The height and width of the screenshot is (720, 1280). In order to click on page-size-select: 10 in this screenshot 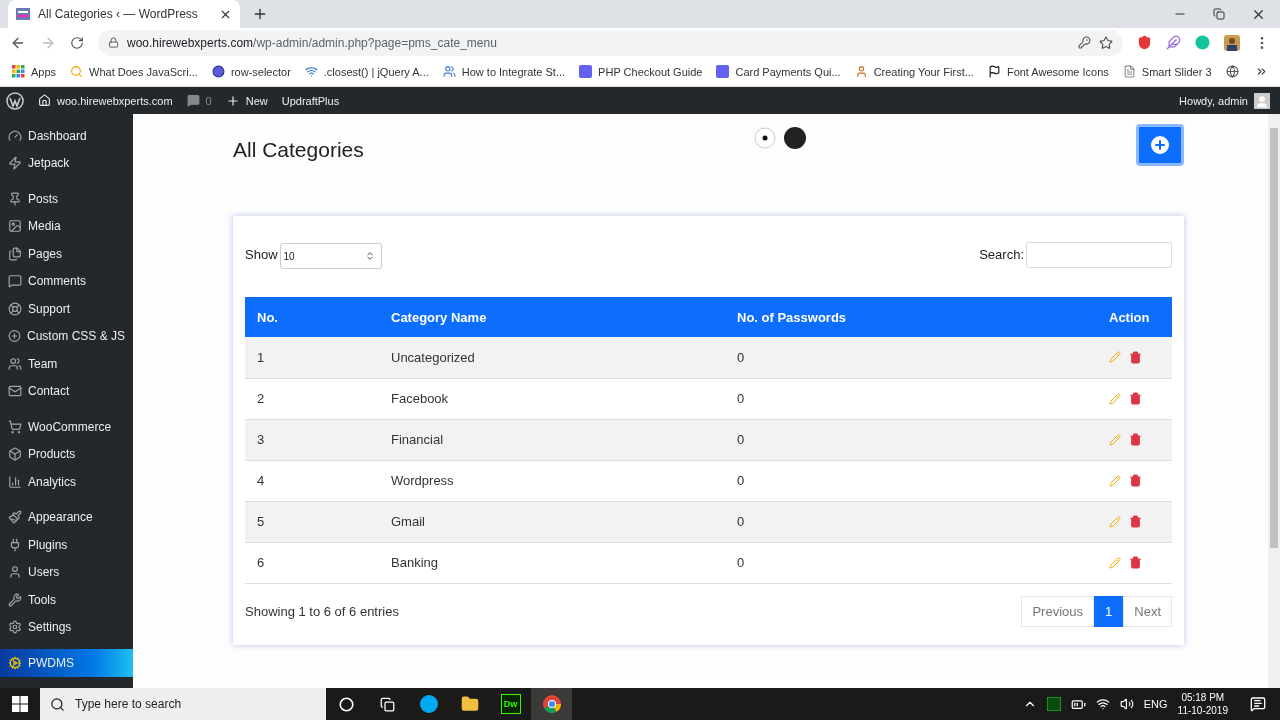, I will do `click(330, 256)`.